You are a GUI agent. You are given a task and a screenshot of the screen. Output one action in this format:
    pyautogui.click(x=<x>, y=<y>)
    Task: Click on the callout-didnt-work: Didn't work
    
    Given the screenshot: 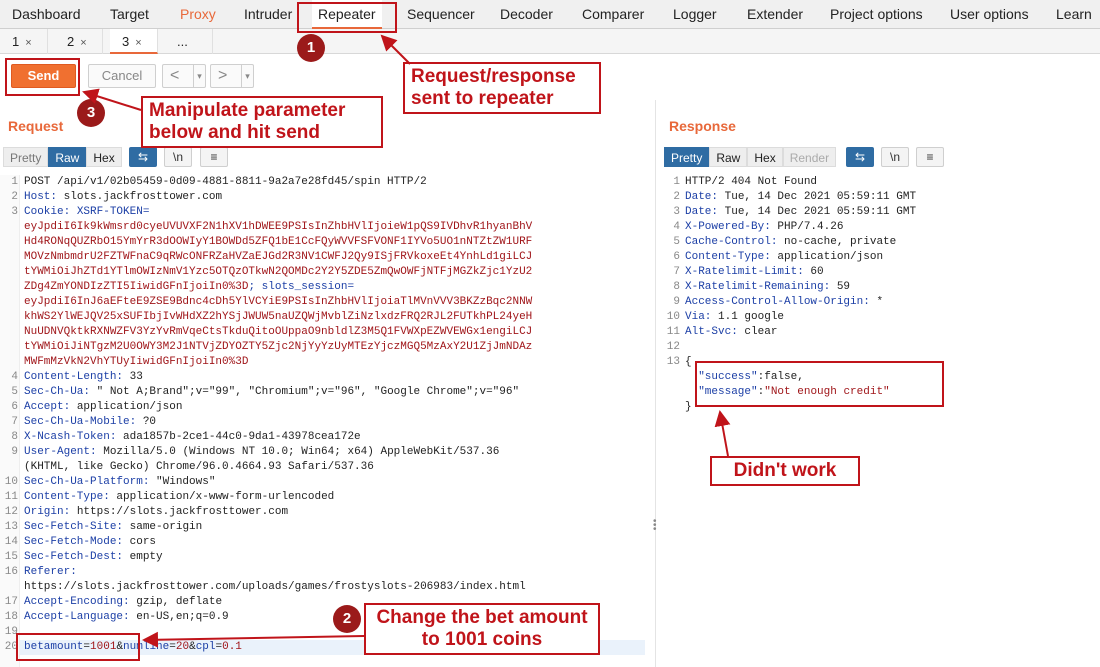 What is the action you would take?
    pyautogui.click(x=785, y=471)
    